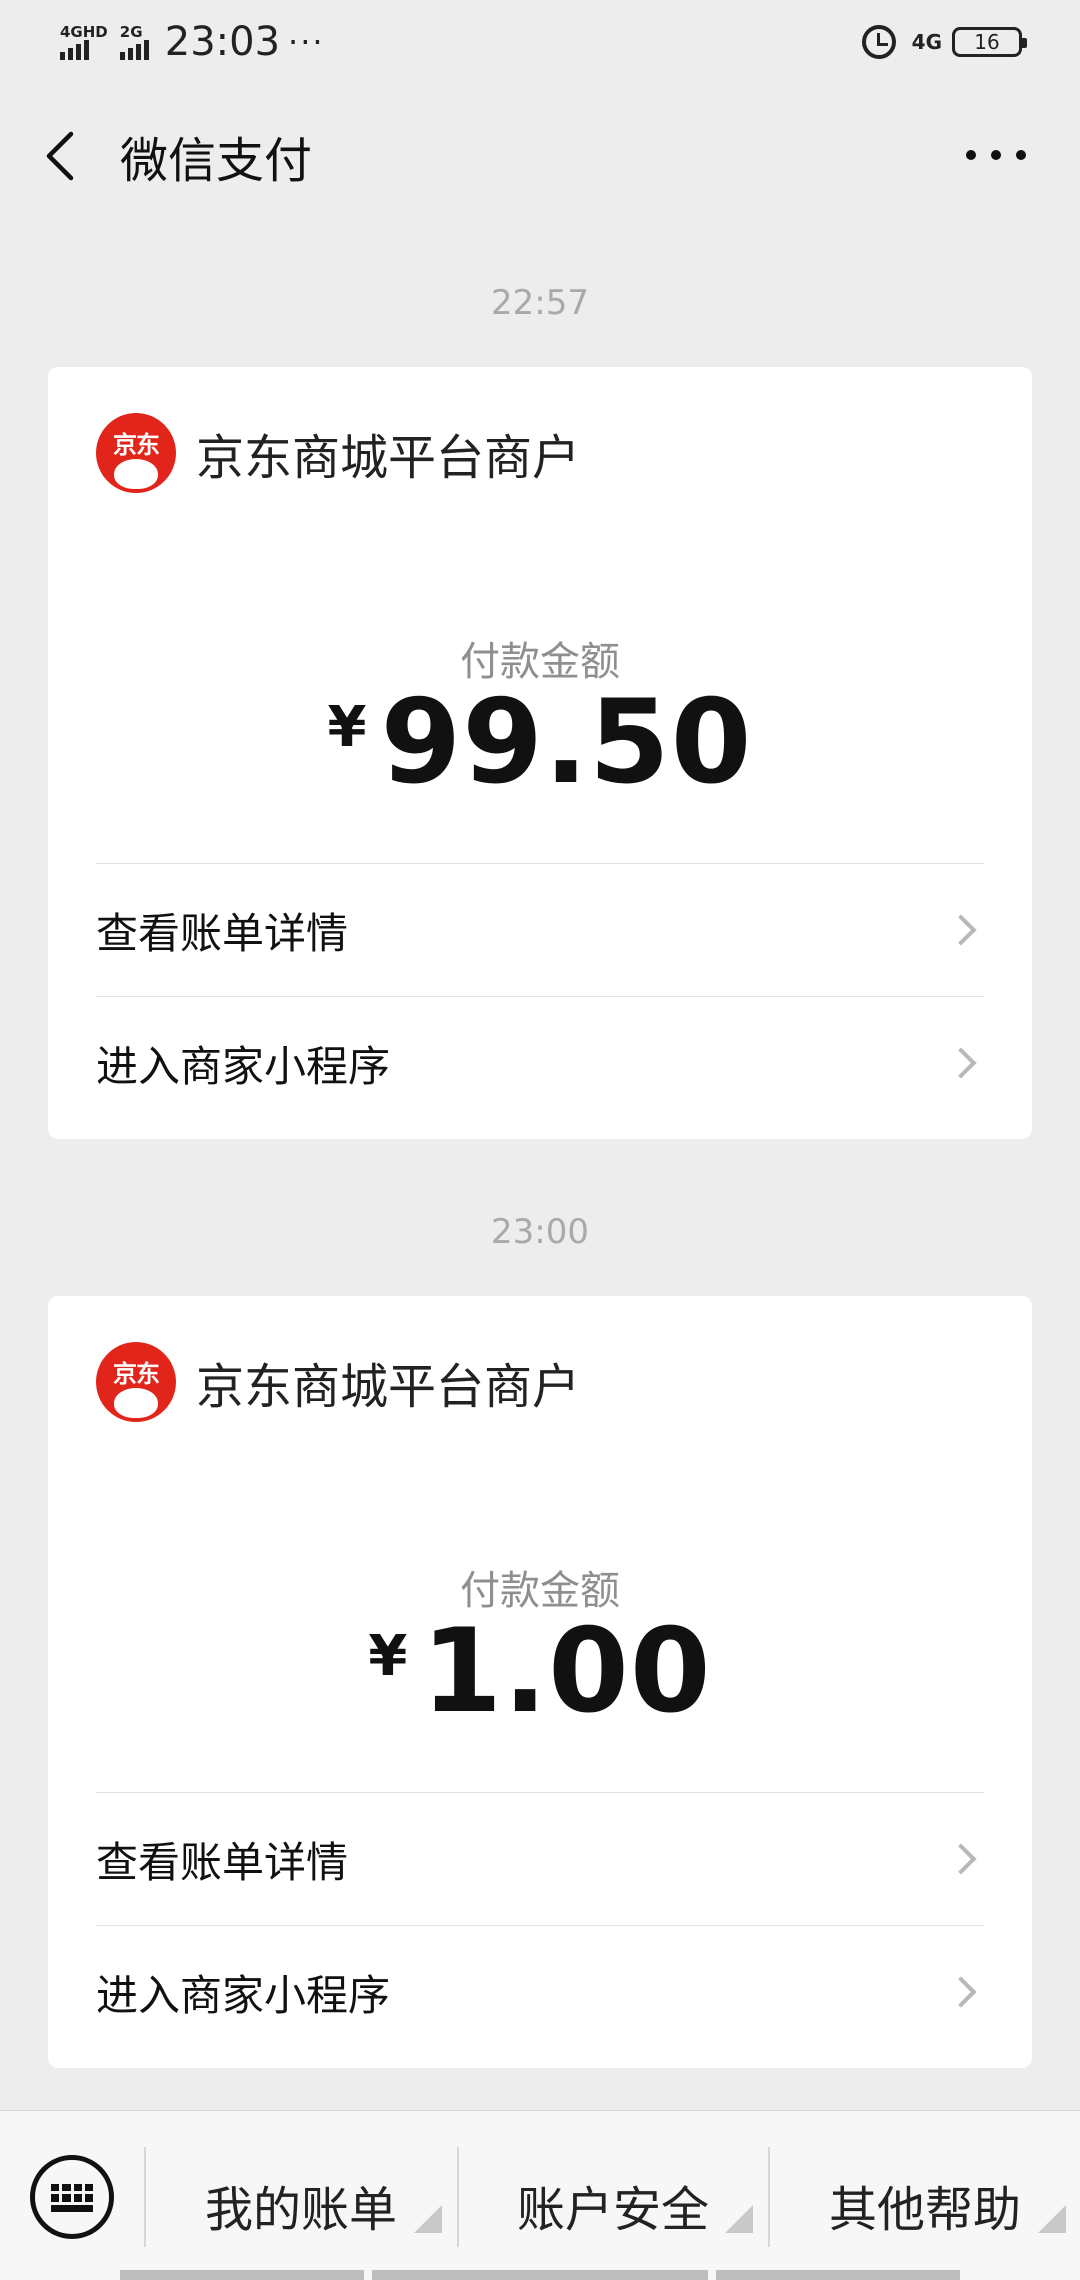 The image size is (1080, 2280). I want to click on signal-sim2: 2G, so click(134, 41).